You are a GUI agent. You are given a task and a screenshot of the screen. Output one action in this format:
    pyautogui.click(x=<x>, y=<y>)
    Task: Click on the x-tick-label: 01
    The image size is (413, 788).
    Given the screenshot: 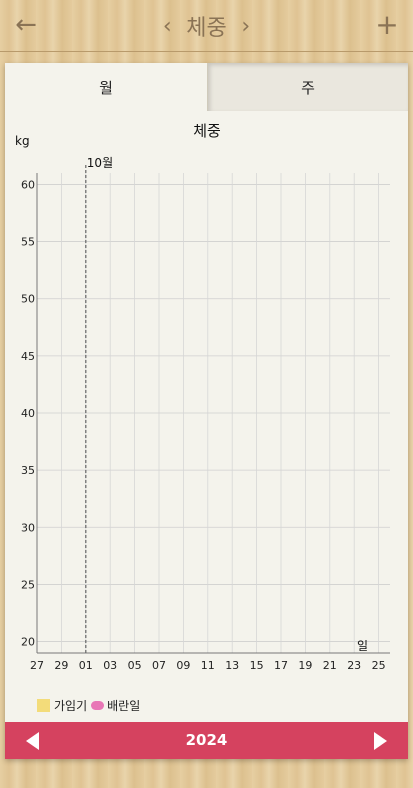 What is the action you would take?
    pyautogui.click(x=86, y=665)
    